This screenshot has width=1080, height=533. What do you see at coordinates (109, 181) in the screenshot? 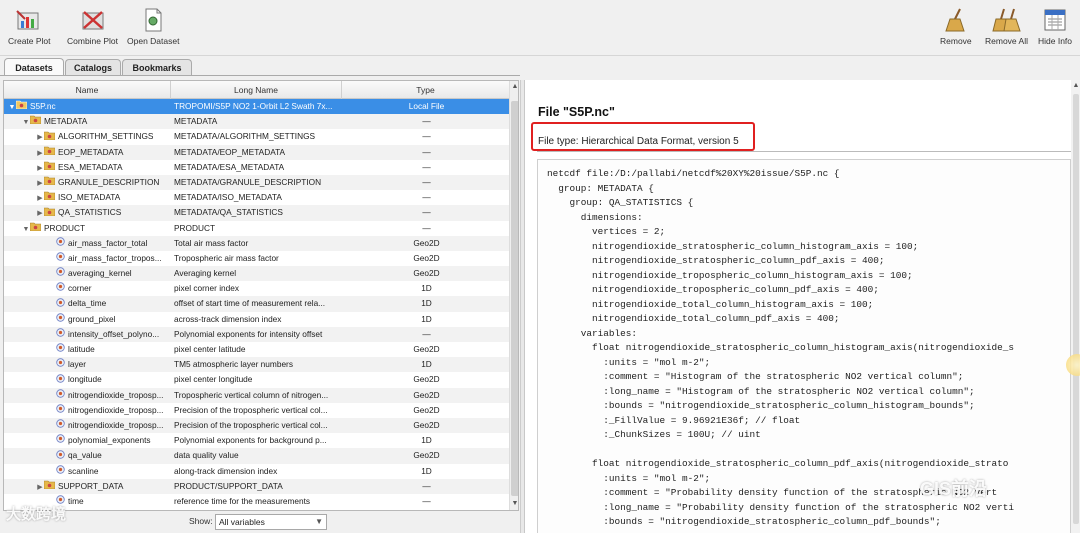
I see `row-name-text: GRANULE_DESCRIPTION` at bounding box center [109, 181].